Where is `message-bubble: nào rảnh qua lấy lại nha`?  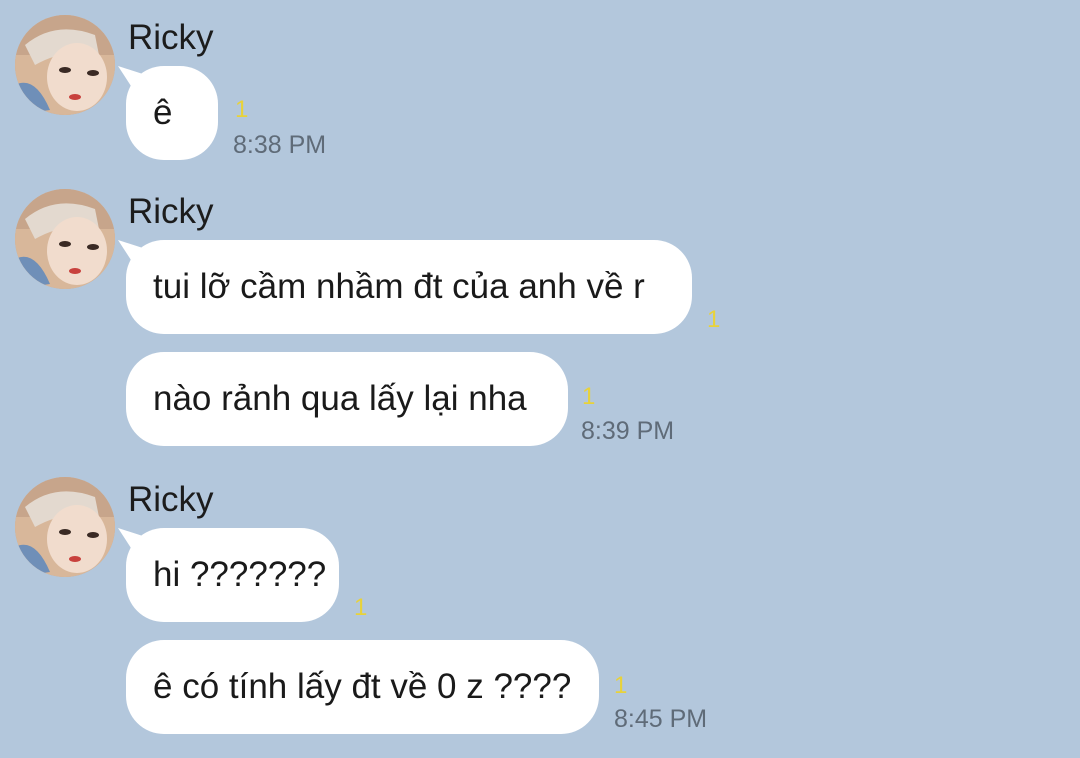
message-bubble: nào rảnh qua lấy lại nha is located at coordinates (347, 399).